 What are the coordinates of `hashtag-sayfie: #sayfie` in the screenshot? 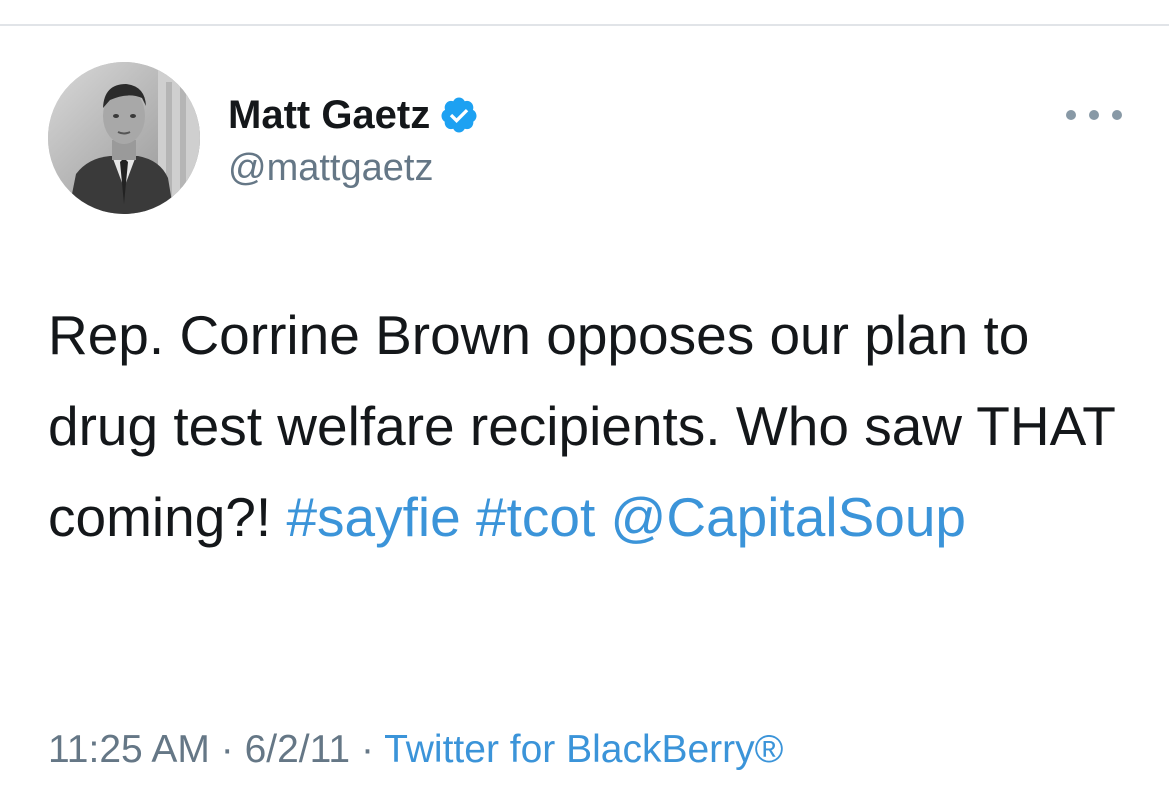 It's located at (373, 517).